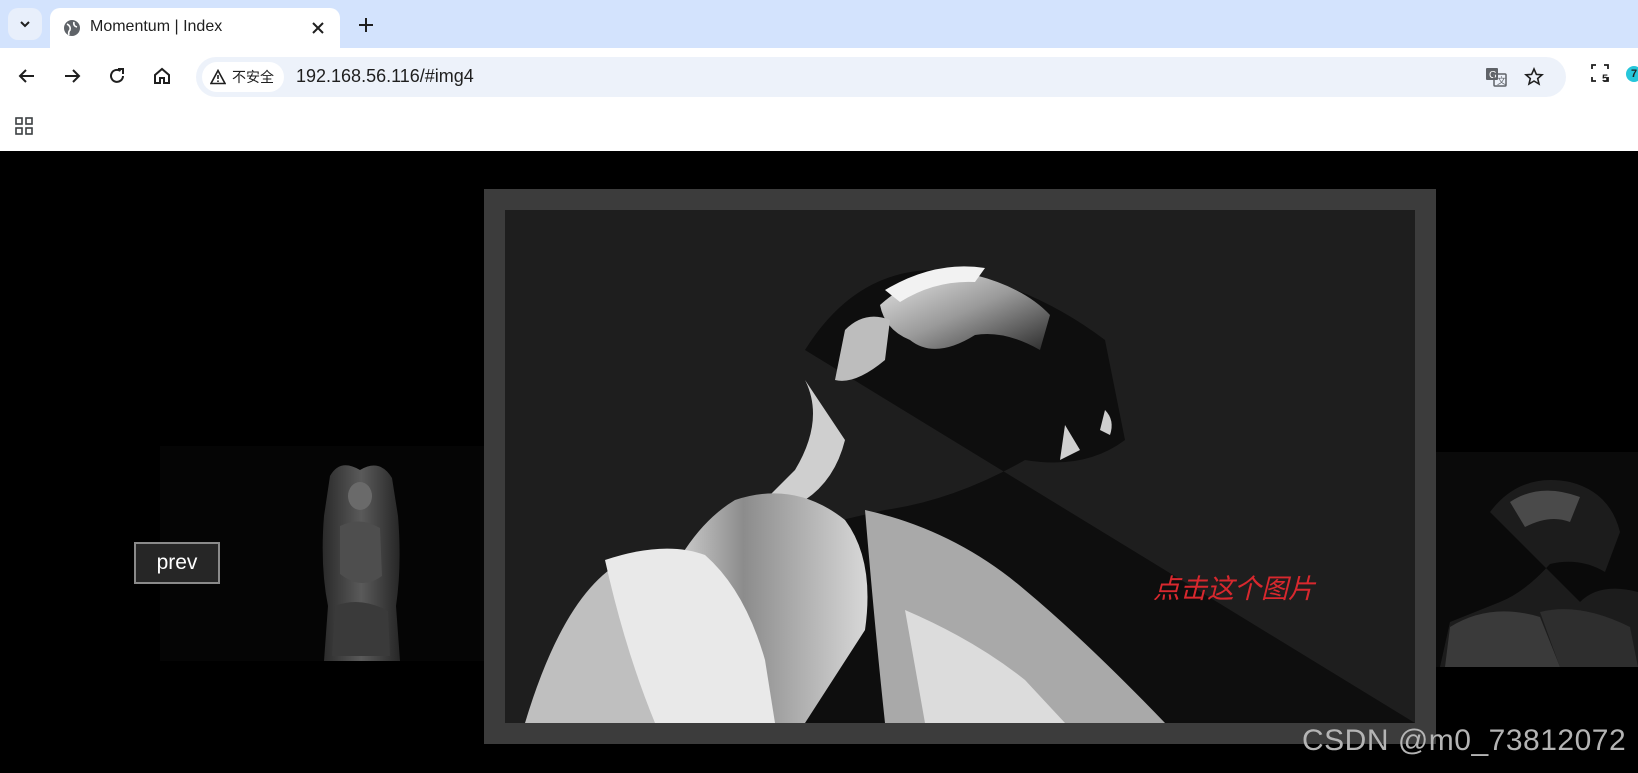 This screenshot has height=773, width=1638. I want to click on arrow-right-icon, so click(73, 76).